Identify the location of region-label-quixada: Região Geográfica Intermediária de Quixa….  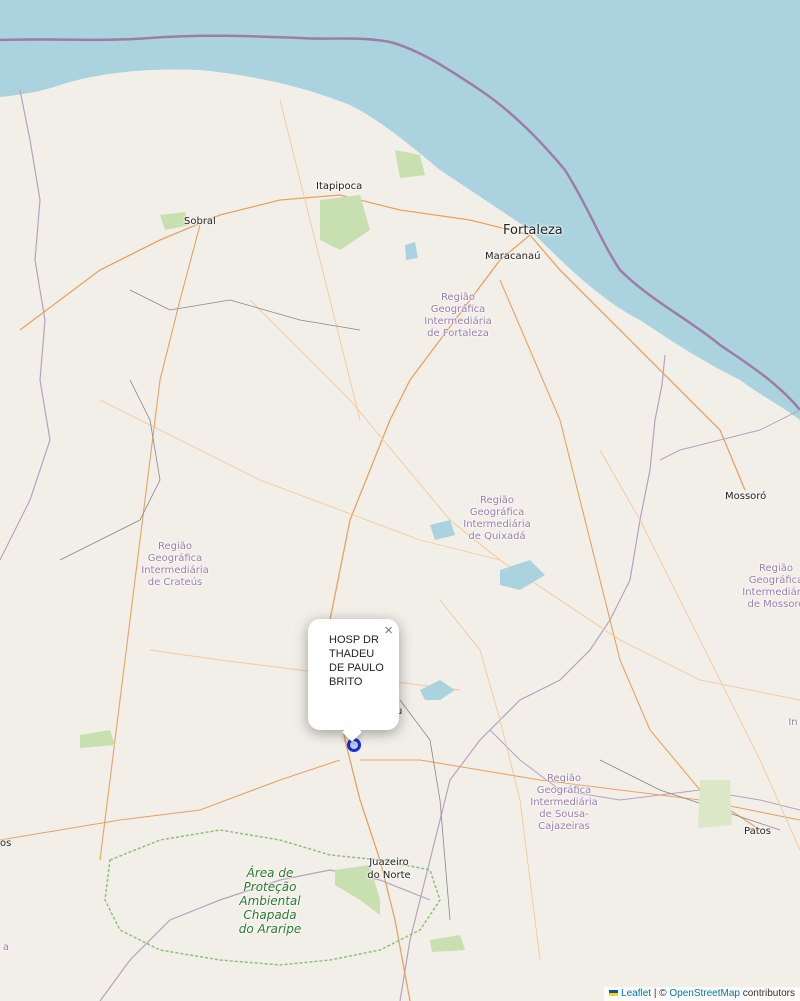
(497, 518).